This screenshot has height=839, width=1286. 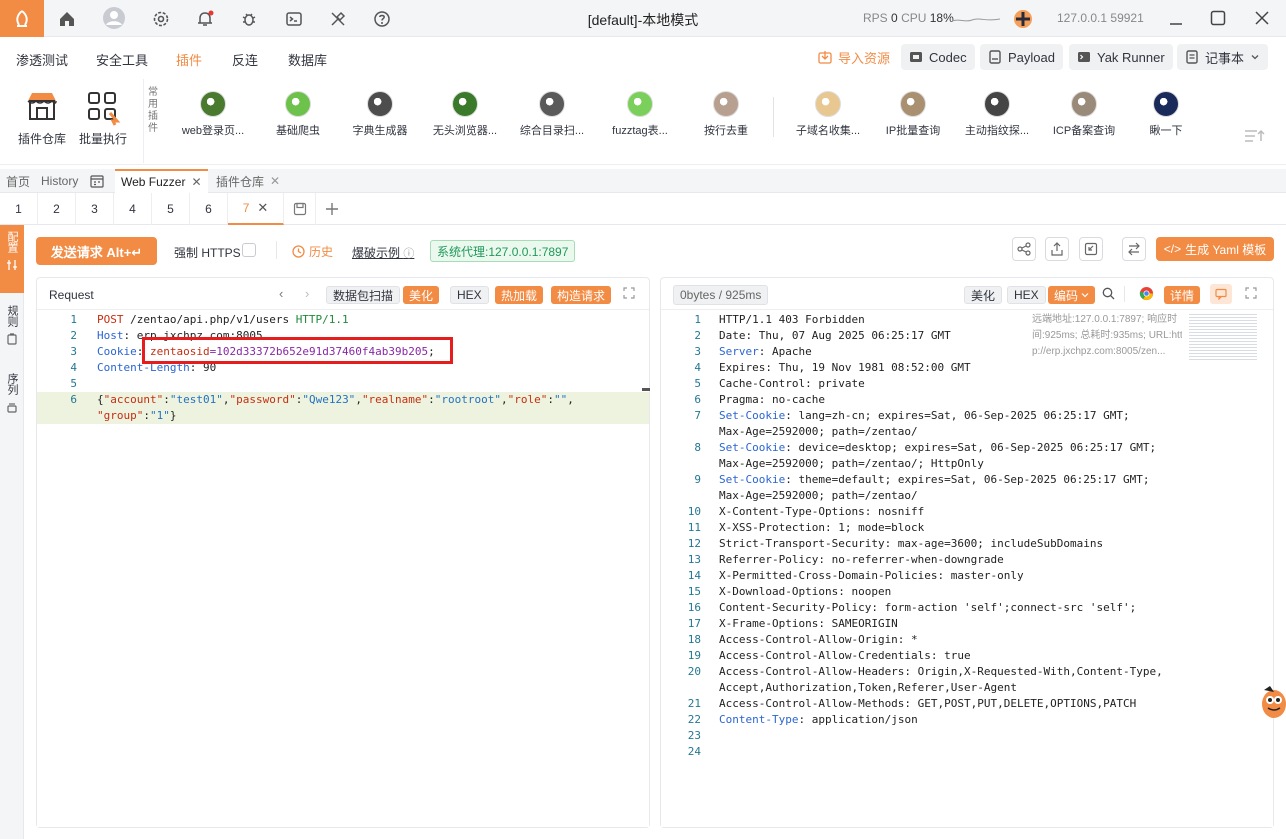 I want to click on plugin-item: 字典生成器, so click(x=380, y=114).